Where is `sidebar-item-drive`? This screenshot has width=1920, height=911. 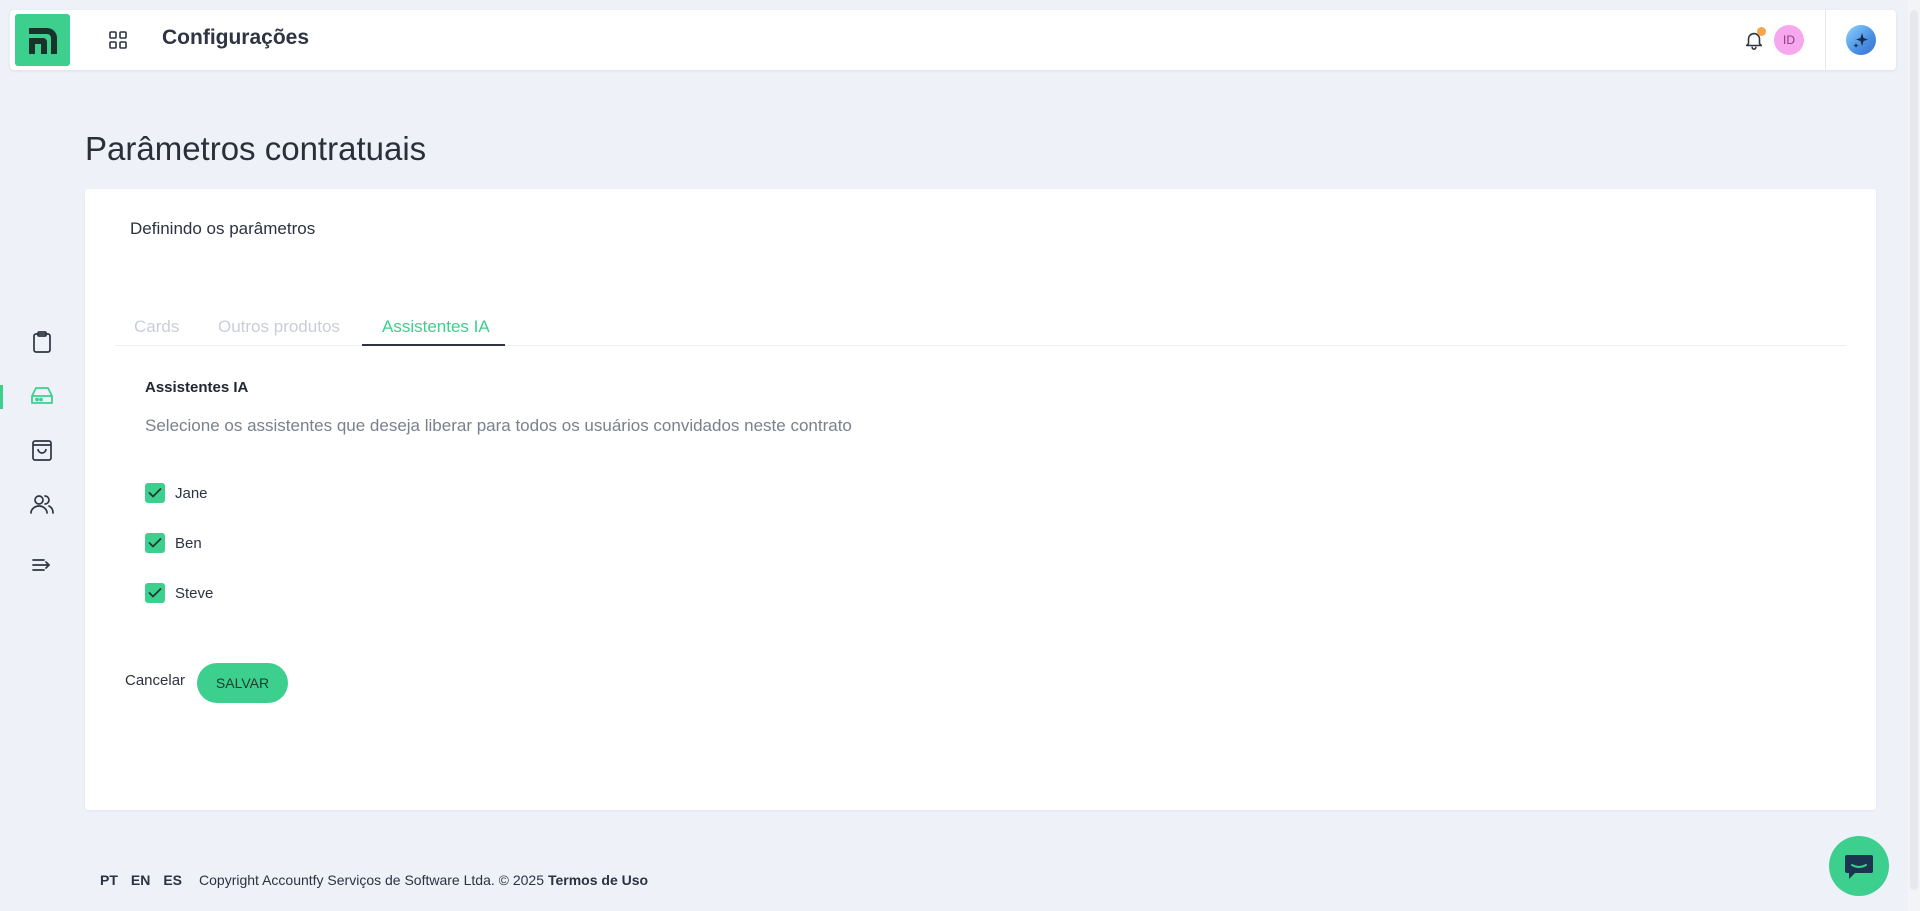
sidebar-item-drive is located at coordinates (42, 396).